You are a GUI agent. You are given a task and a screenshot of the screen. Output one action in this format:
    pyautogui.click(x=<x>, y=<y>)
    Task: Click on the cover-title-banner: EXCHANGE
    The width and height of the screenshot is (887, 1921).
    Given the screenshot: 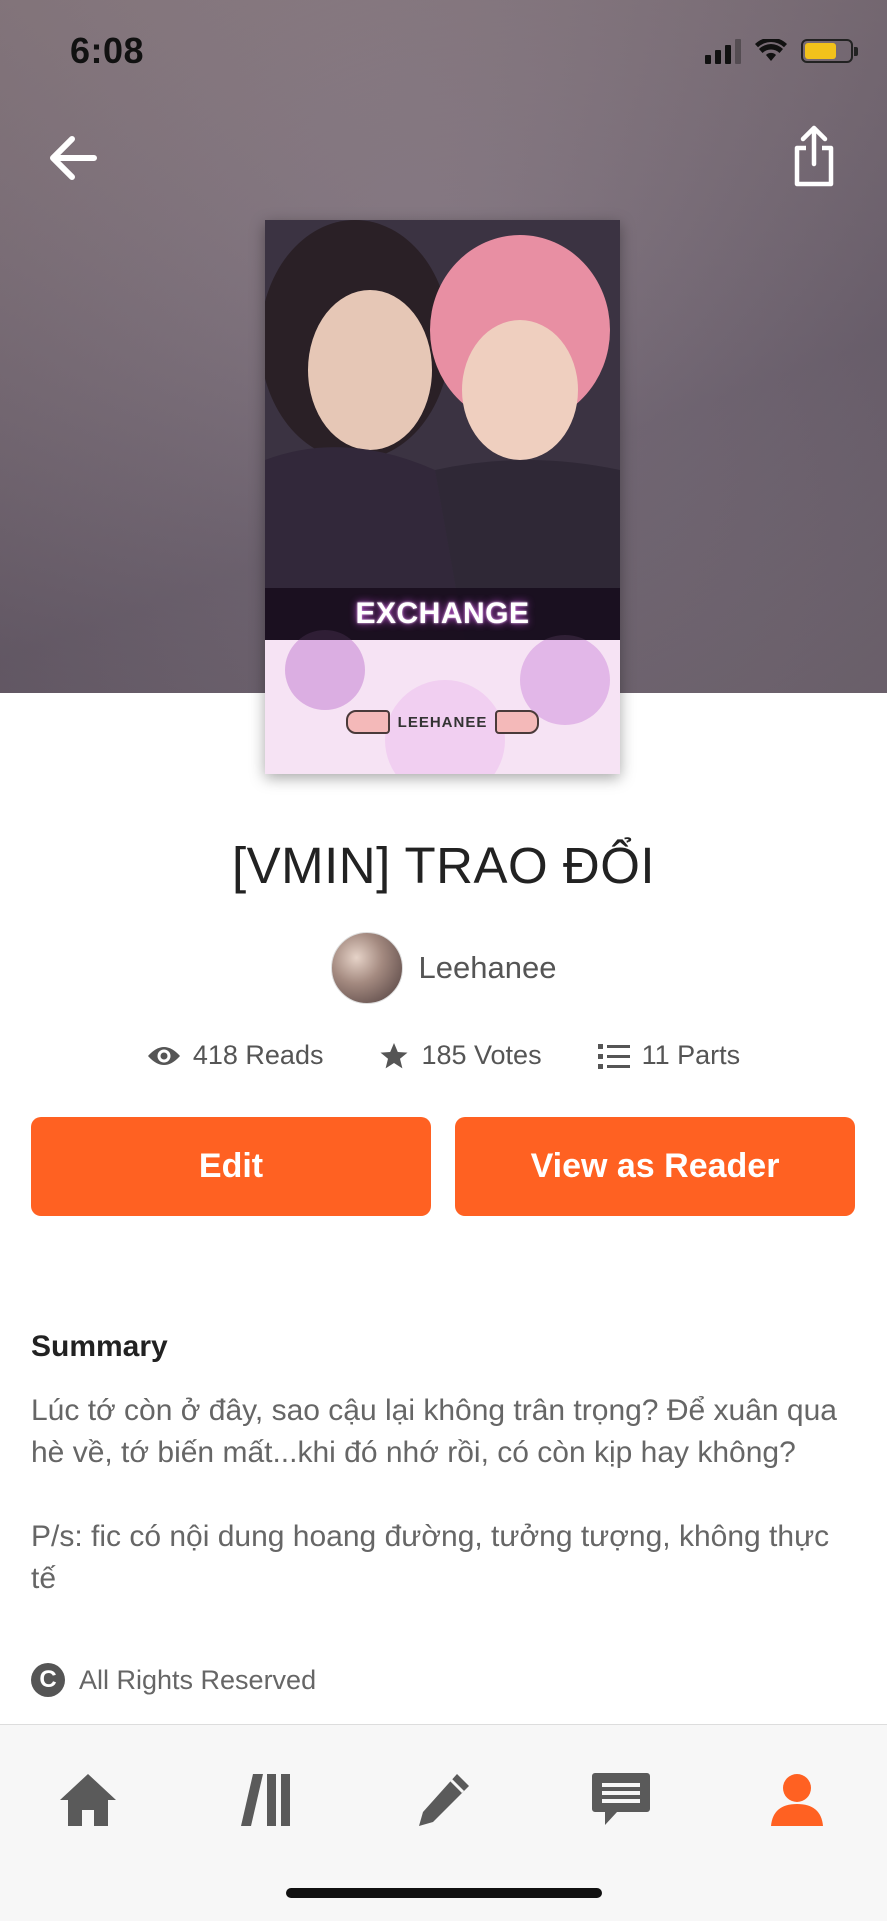 What is the action you would take?
    pyautogui.click(x=442, y=614)
    